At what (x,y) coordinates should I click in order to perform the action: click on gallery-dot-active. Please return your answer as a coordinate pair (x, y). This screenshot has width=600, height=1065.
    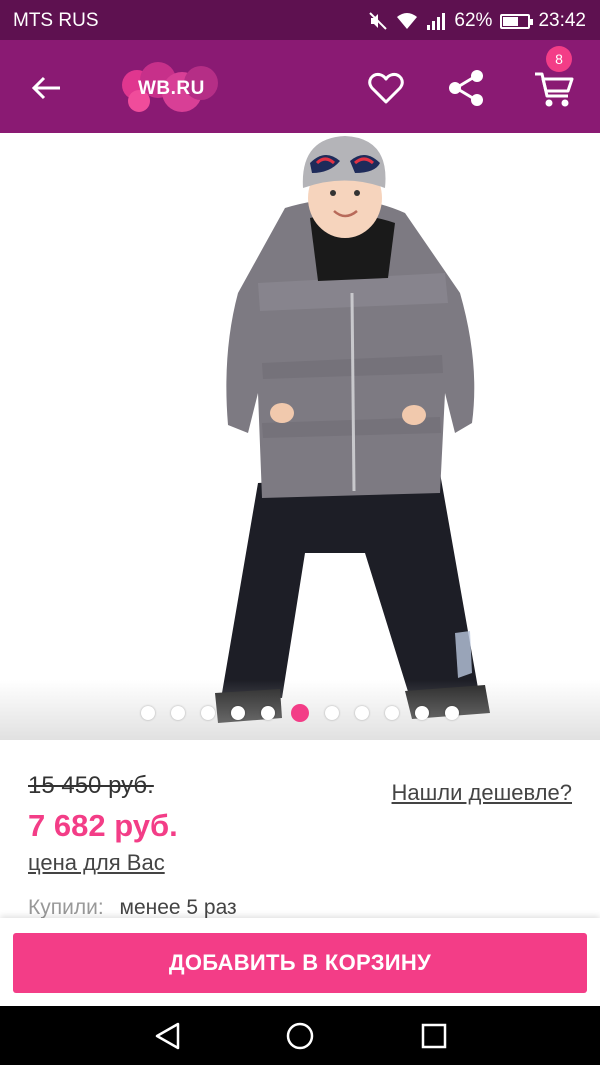
    Looking at the image, I should click on (300, 713).